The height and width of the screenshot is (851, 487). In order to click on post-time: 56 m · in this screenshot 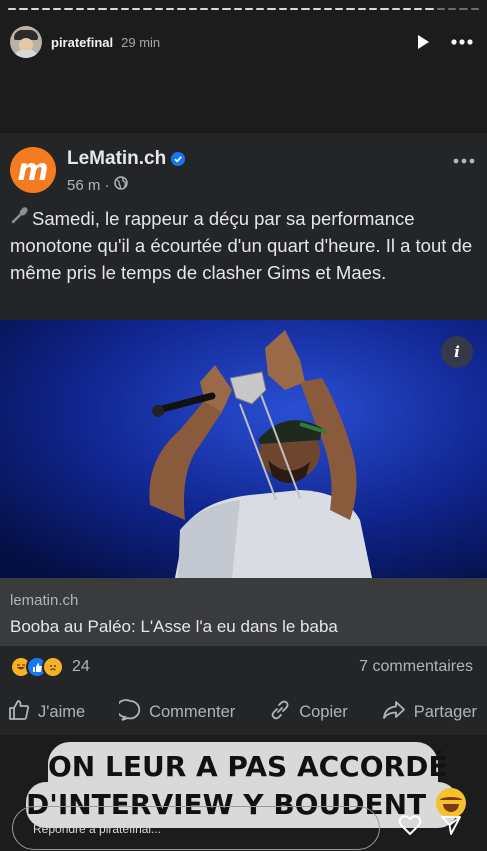, I will do `click(88, 185)`.